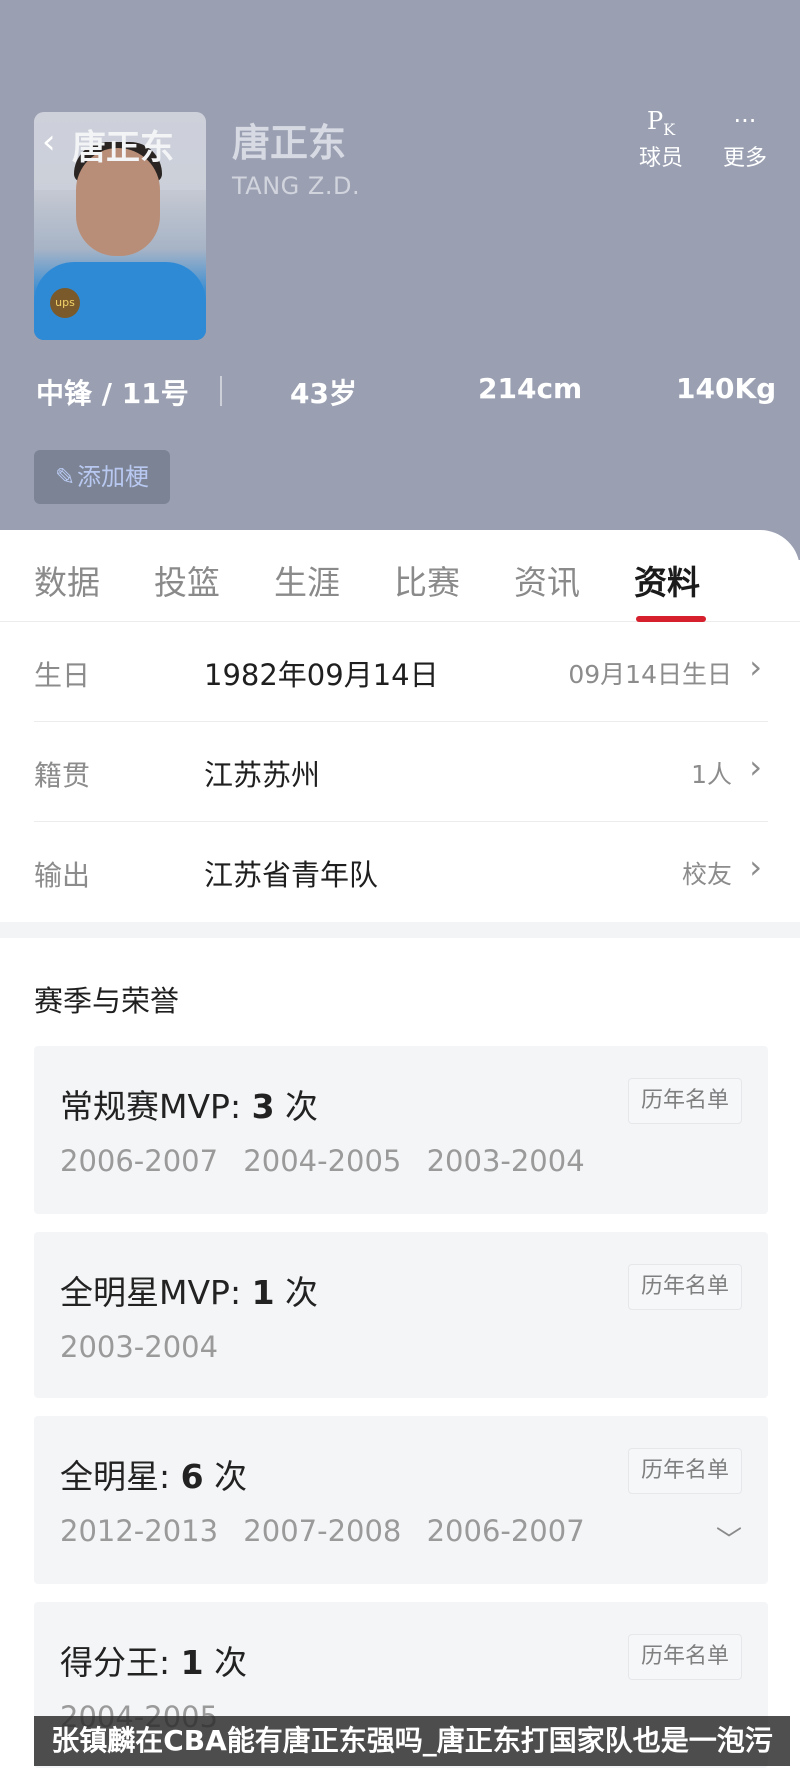 The width and height of the screenshot is (800, 1768). Describe the element at coordinates (323, 393) in the screenshot. I see `player-age: 43岁` at that location.